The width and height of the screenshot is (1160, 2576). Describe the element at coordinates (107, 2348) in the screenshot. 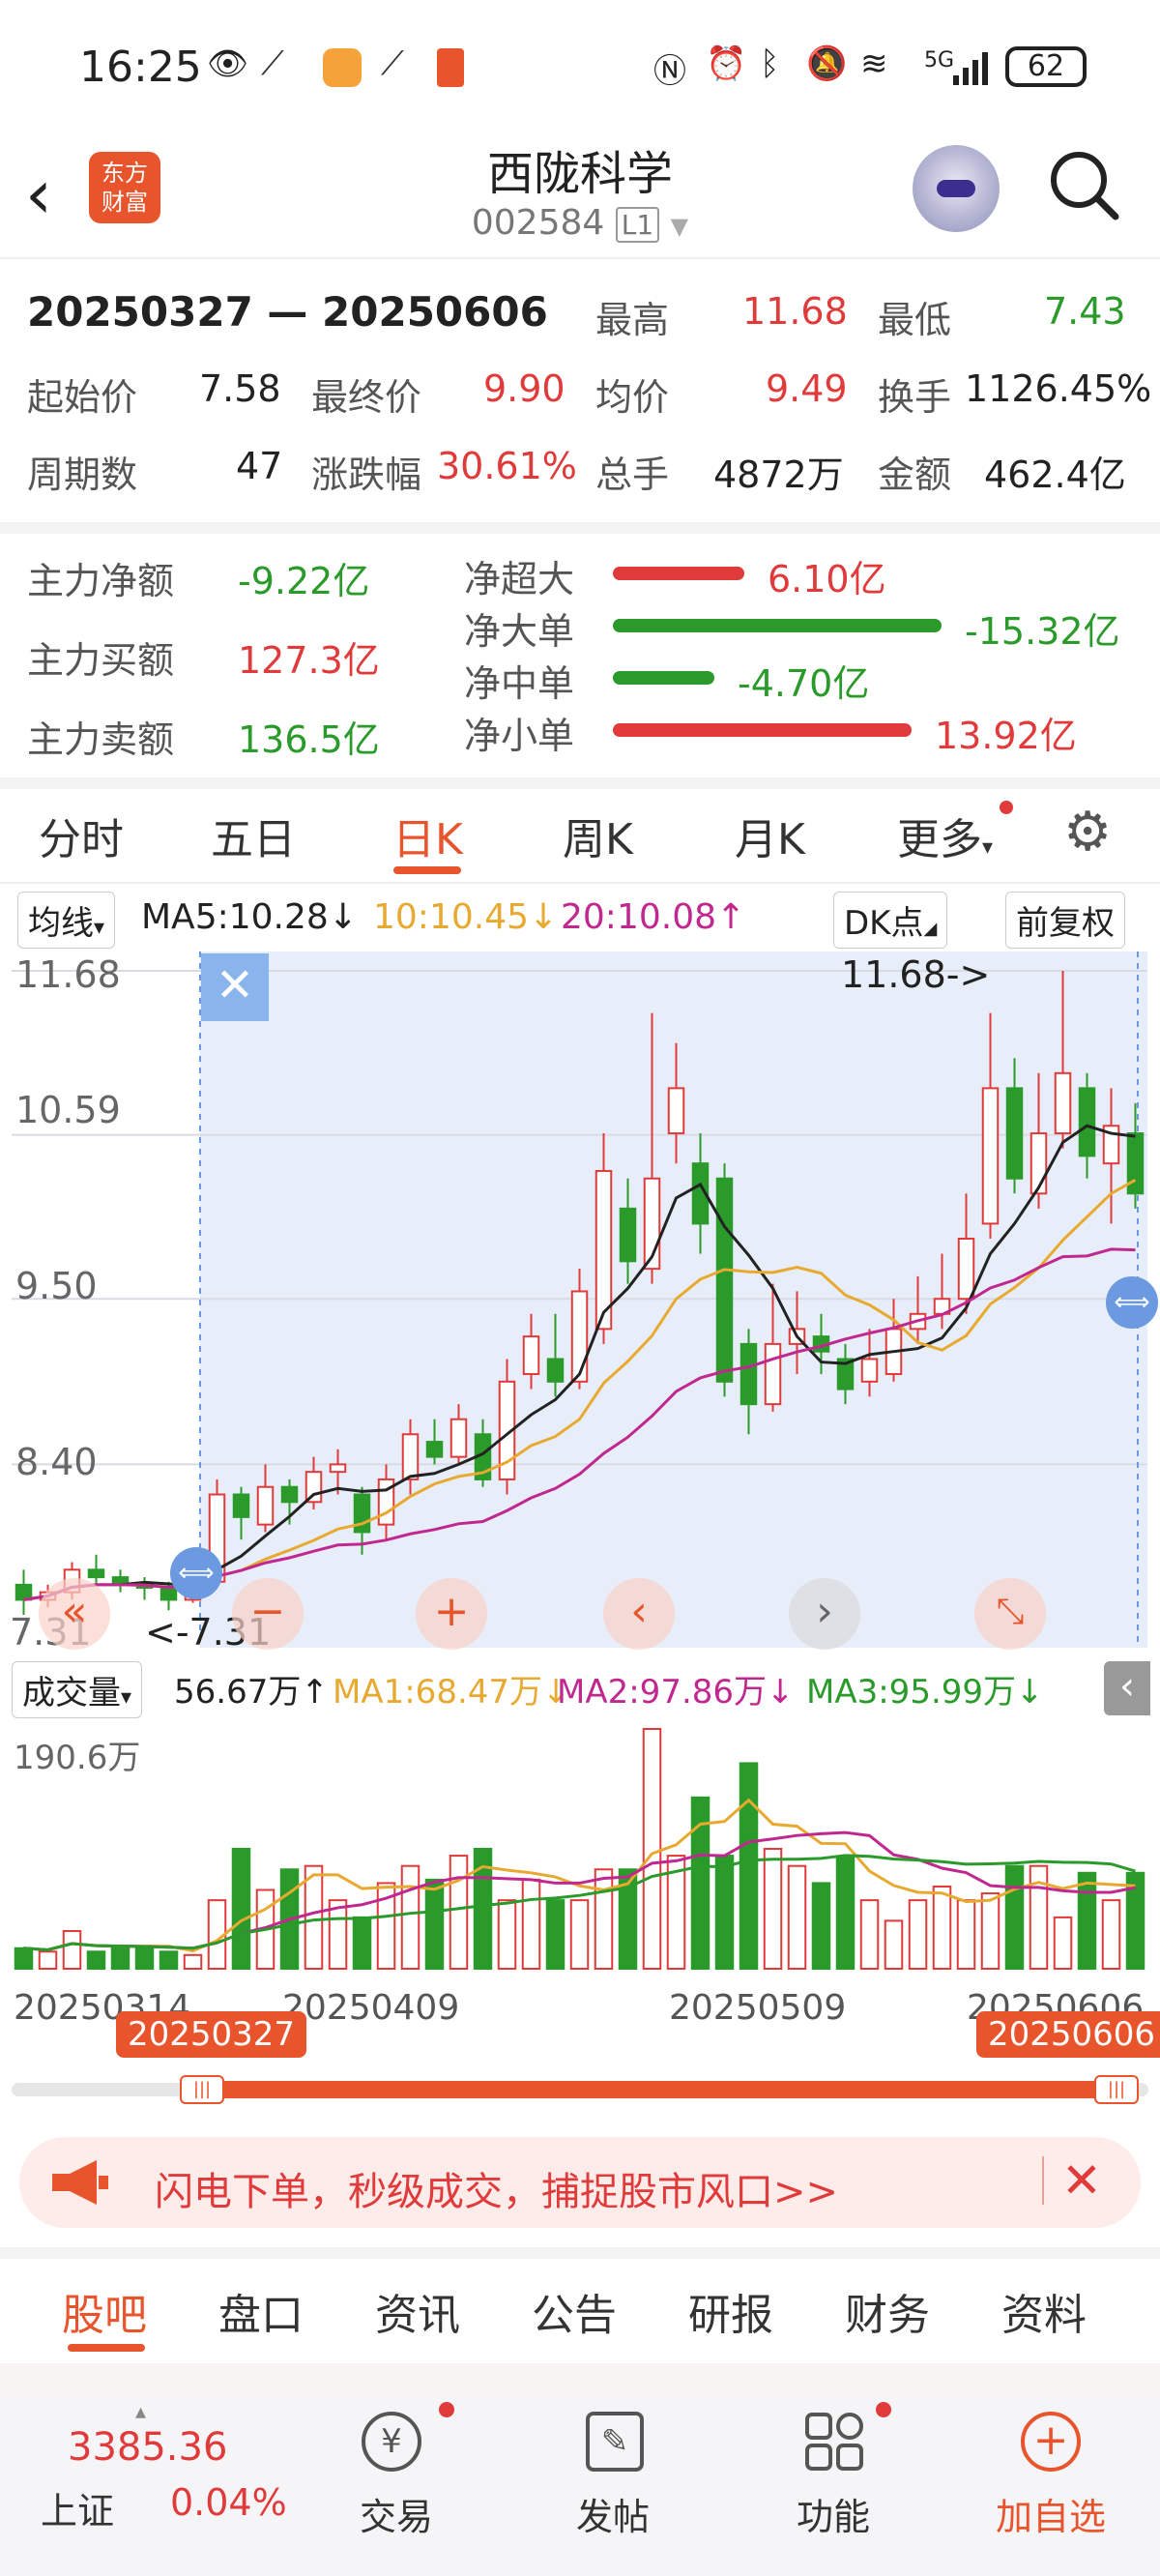

I see `tab-underline` at that location.